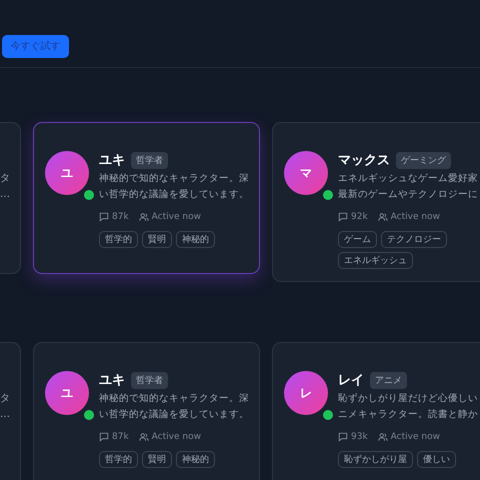 The image size is (480, 480). I want to click on description-text: 恥ずかしがり屋だけど心優しい, so click(408, 399).